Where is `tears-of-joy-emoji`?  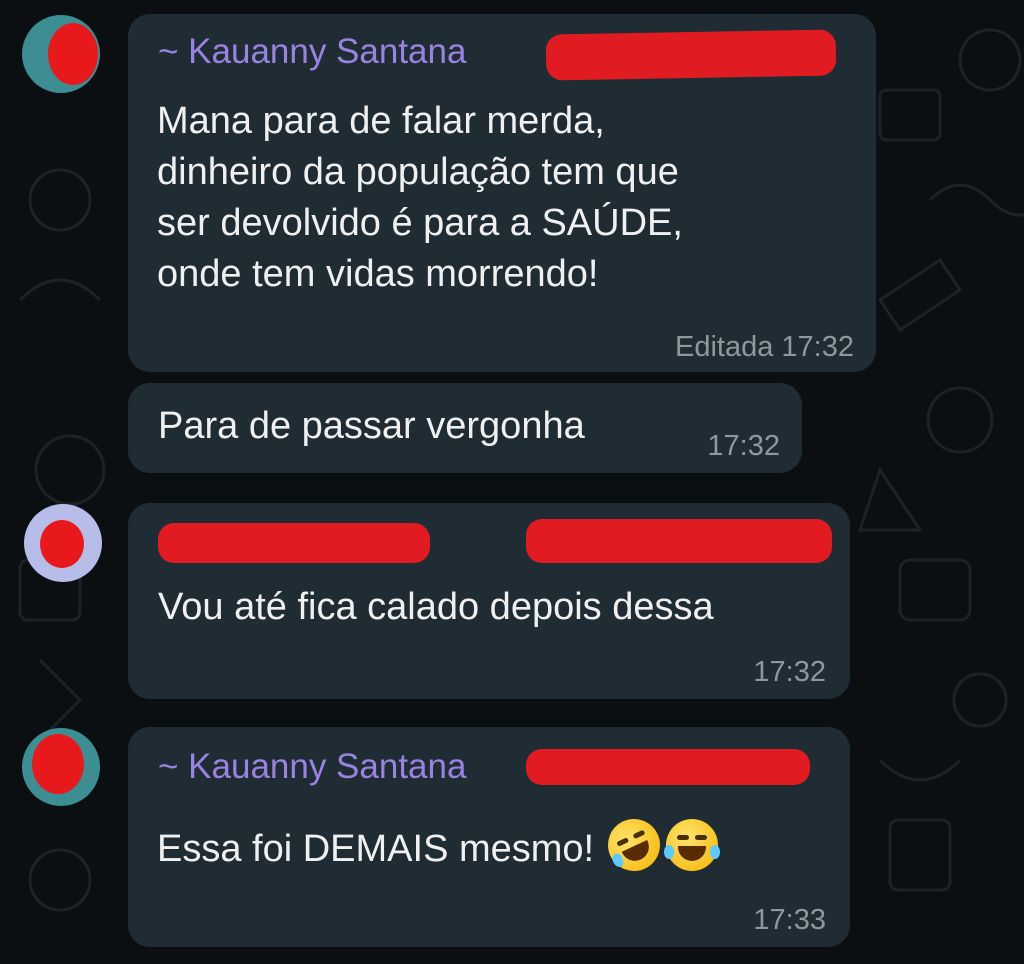
tears-of-joy-emoji is located at coordinates (692, 845).